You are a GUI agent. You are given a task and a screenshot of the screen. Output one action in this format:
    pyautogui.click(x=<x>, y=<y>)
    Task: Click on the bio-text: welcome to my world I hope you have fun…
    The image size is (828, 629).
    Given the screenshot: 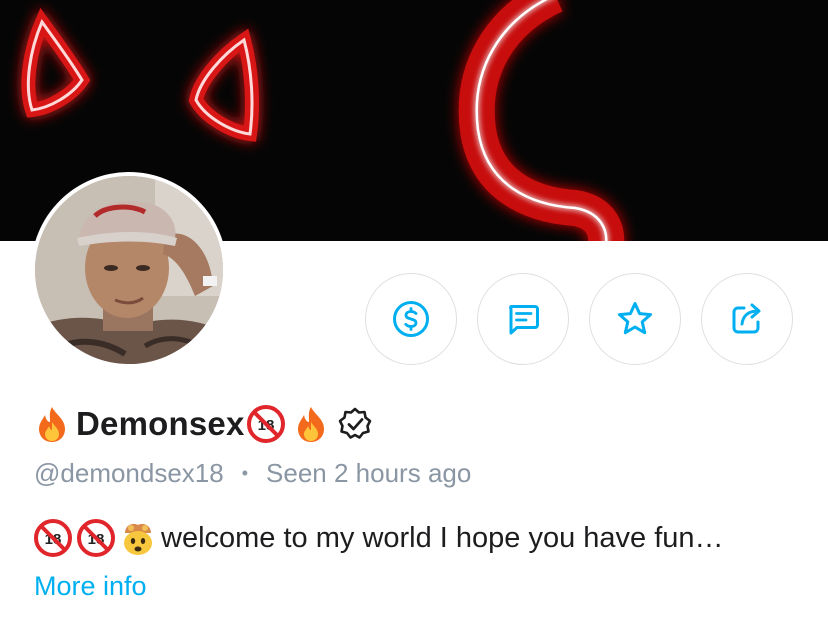 What is the action you would take?
    pyautogui.click(x=442, y=537)
    